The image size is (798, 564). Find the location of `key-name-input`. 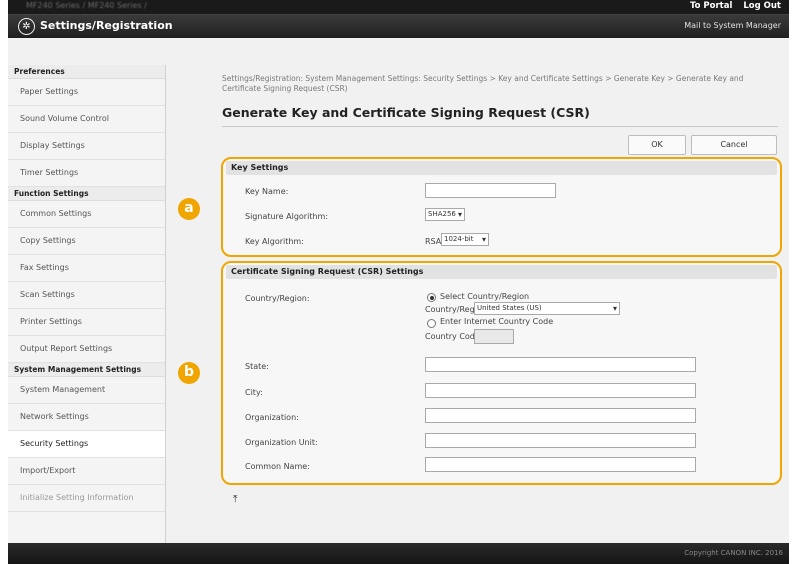

key-name-input is located at coordinates (490, 190).